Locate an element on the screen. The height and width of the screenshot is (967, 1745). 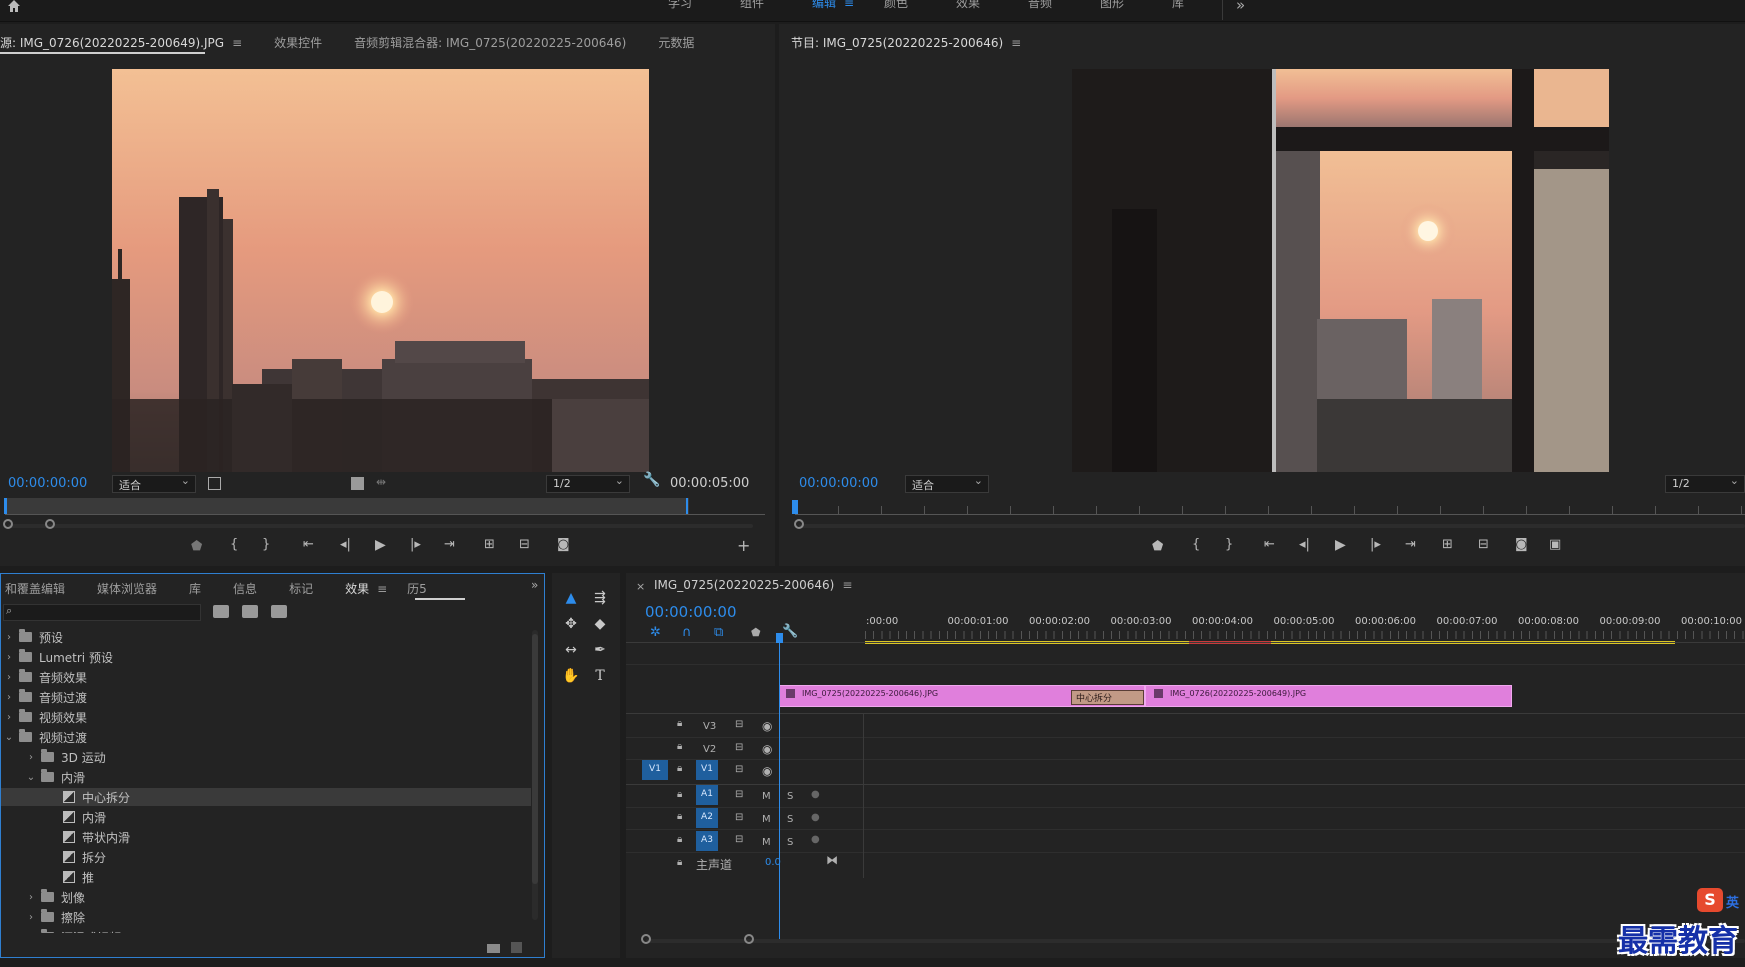
workspace-tab-graphics: 图形 is located at coordinates (1120, 7).